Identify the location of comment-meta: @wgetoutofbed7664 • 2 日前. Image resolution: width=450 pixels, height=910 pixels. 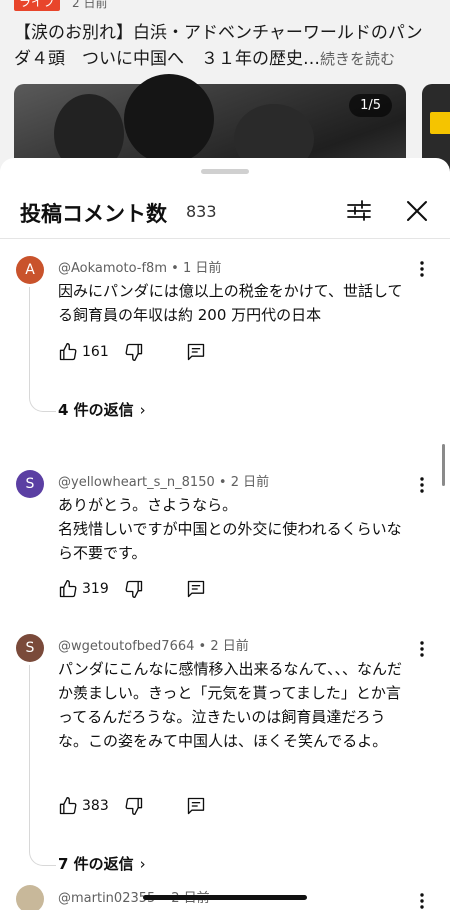
(153, 646).